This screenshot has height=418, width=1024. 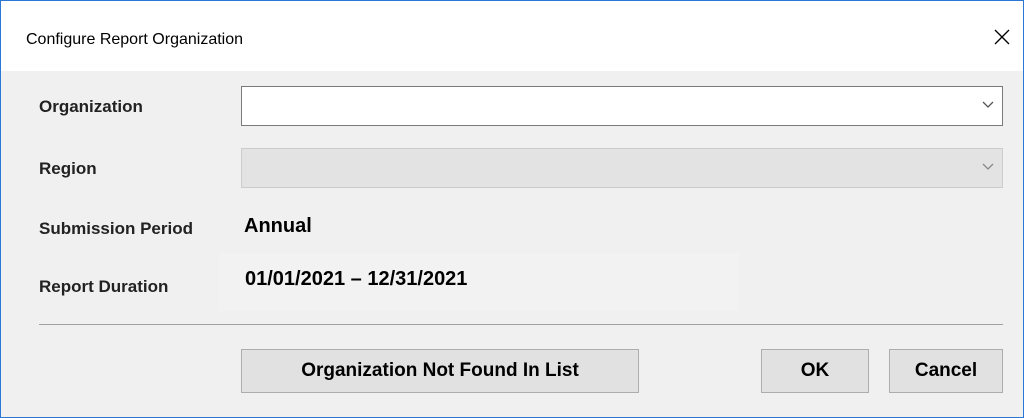 I want to click on submission-period-label: Submission Period, so click(x=116, y=228).